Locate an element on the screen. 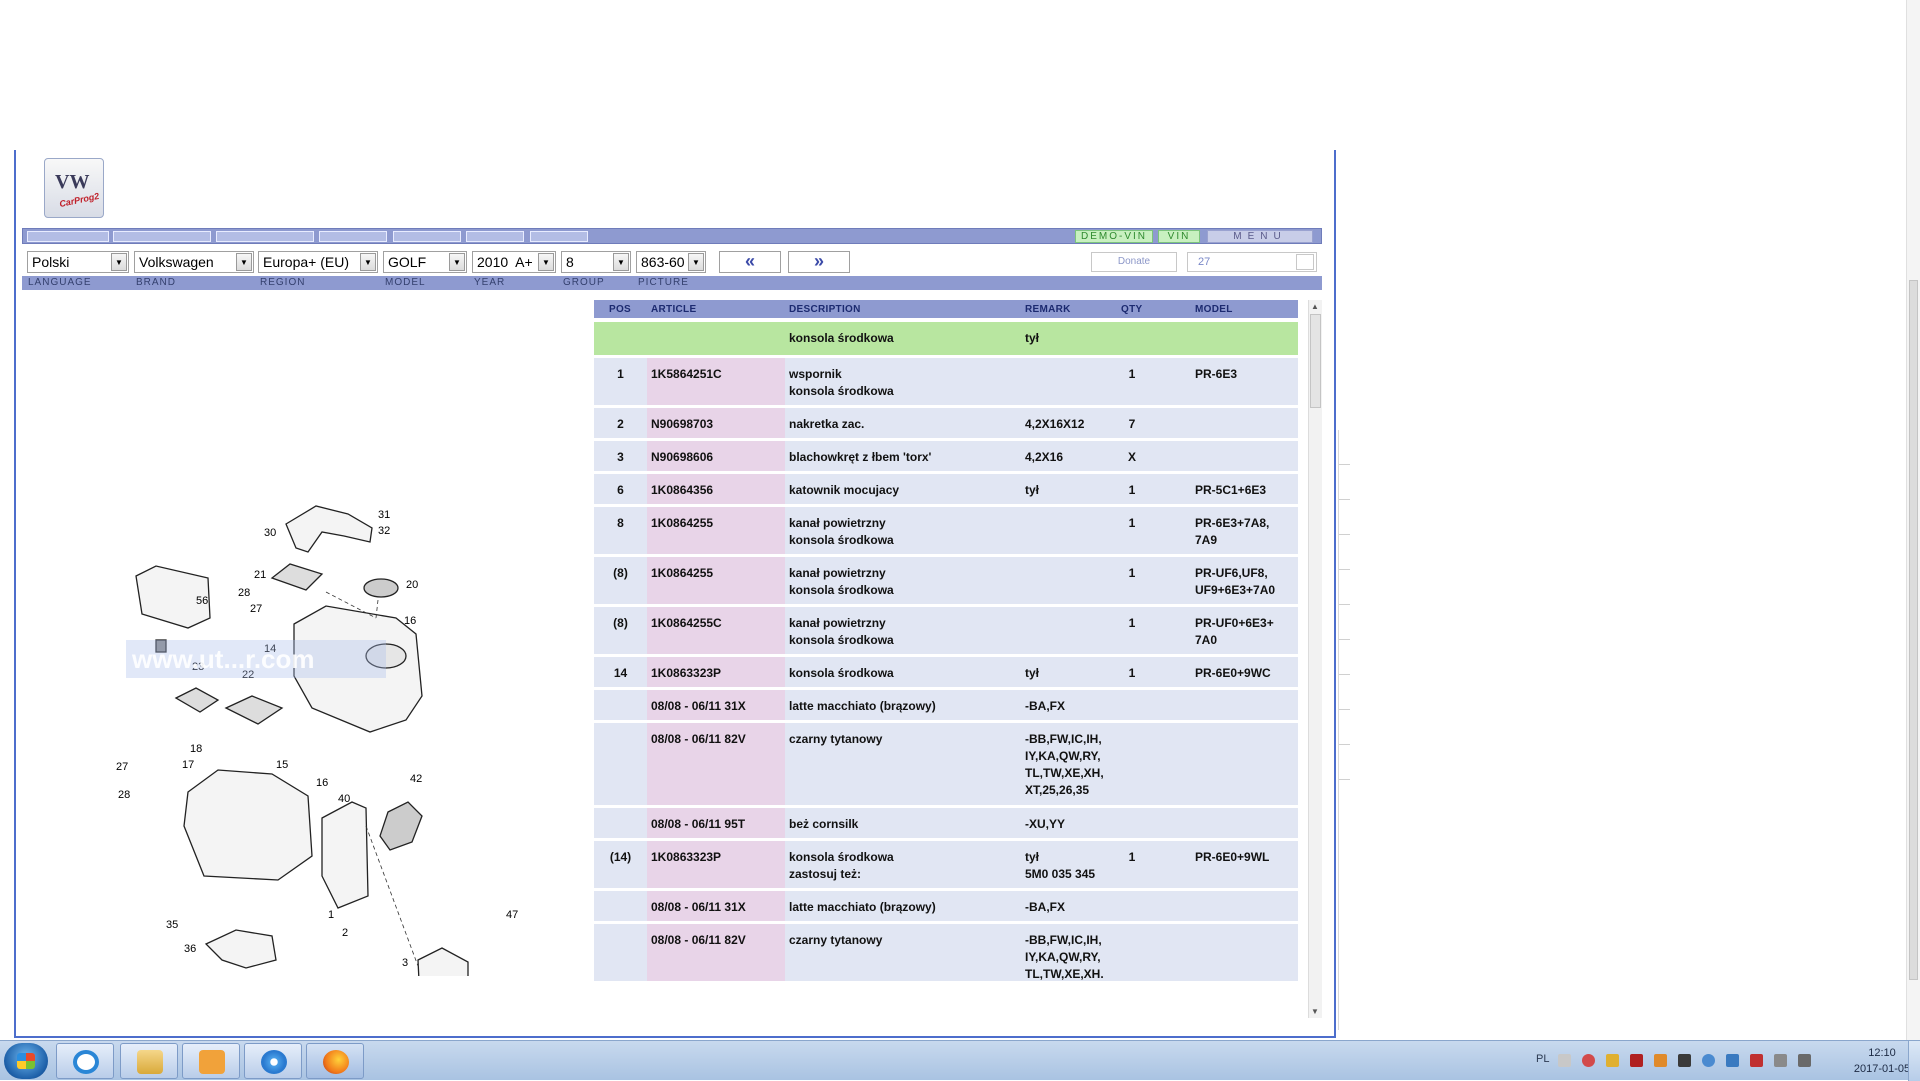  pinwheel-app-icon is located at coordinates (273, 1061).